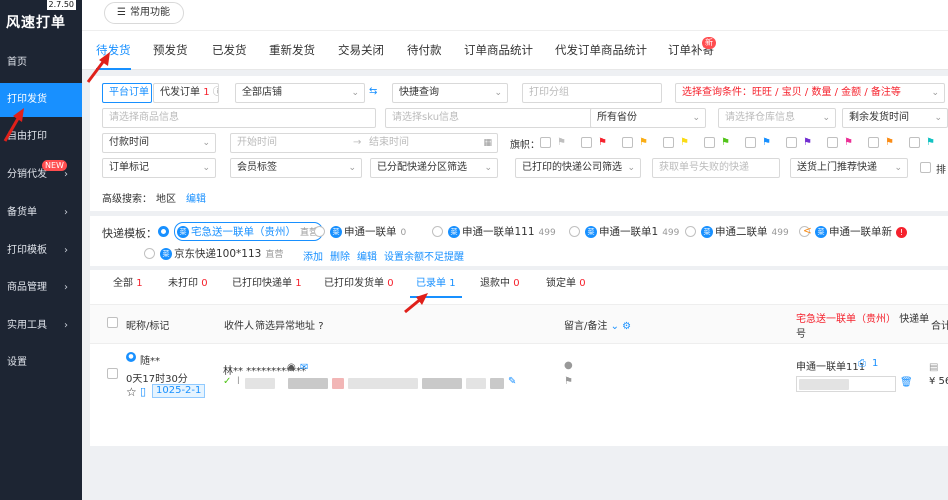  I want to click on mail-icon: ✉, so click(304, 367).